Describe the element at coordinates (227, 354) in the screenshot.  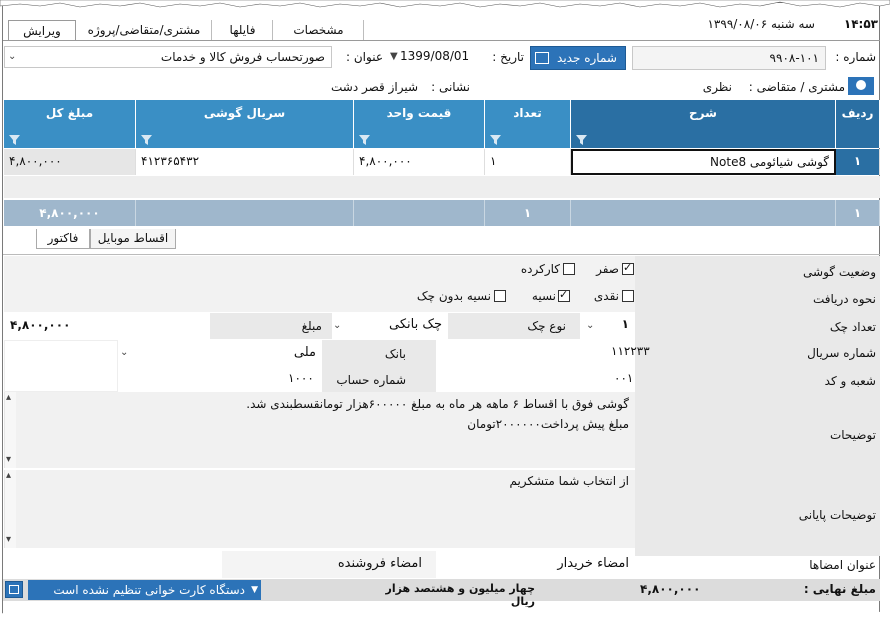
I see `bank-field: ملی` at that location.